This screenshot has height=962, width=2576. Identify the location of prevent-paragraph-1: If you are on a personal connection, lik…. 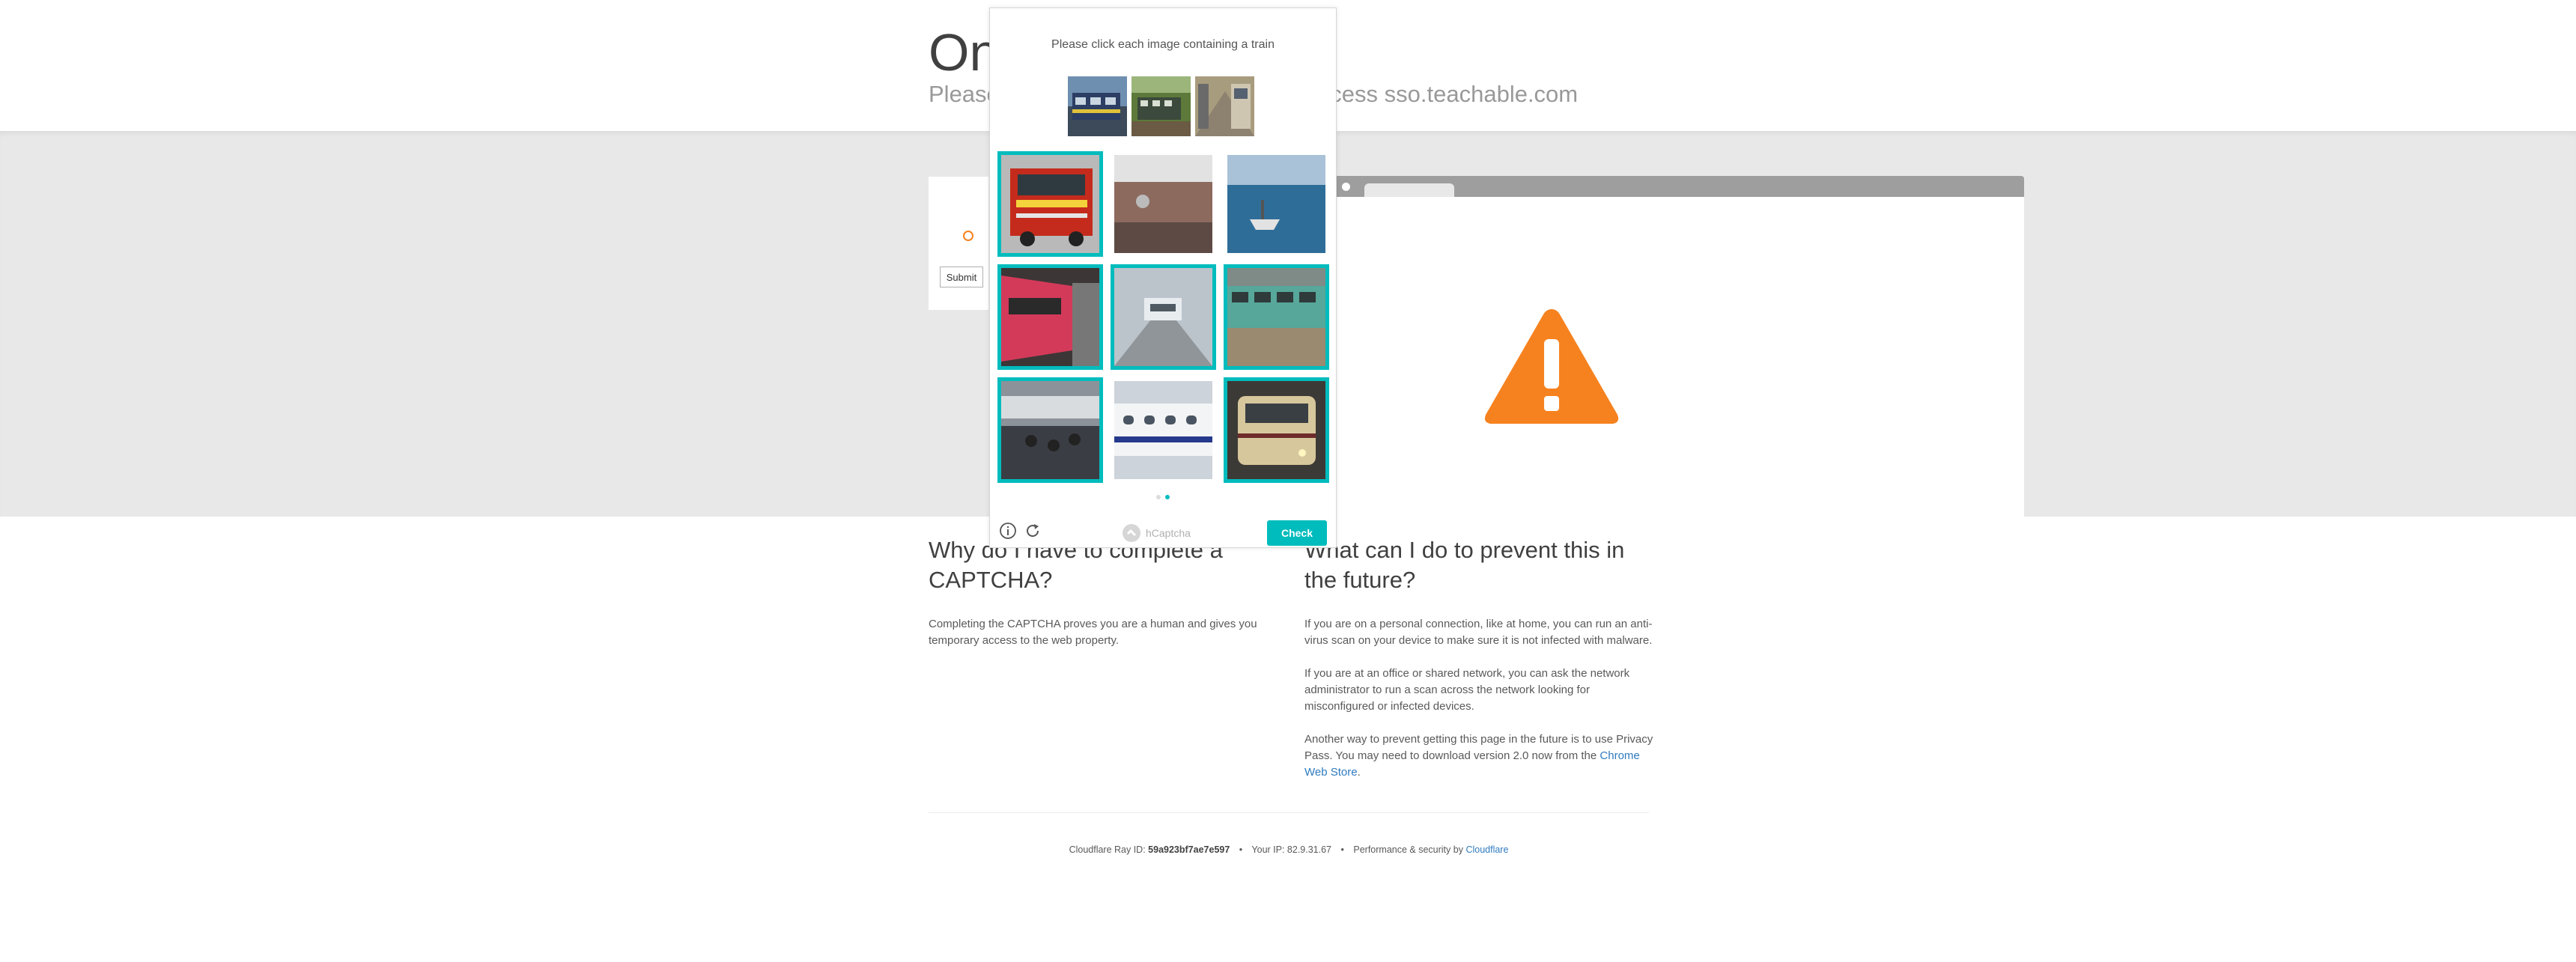
(1478, 632).